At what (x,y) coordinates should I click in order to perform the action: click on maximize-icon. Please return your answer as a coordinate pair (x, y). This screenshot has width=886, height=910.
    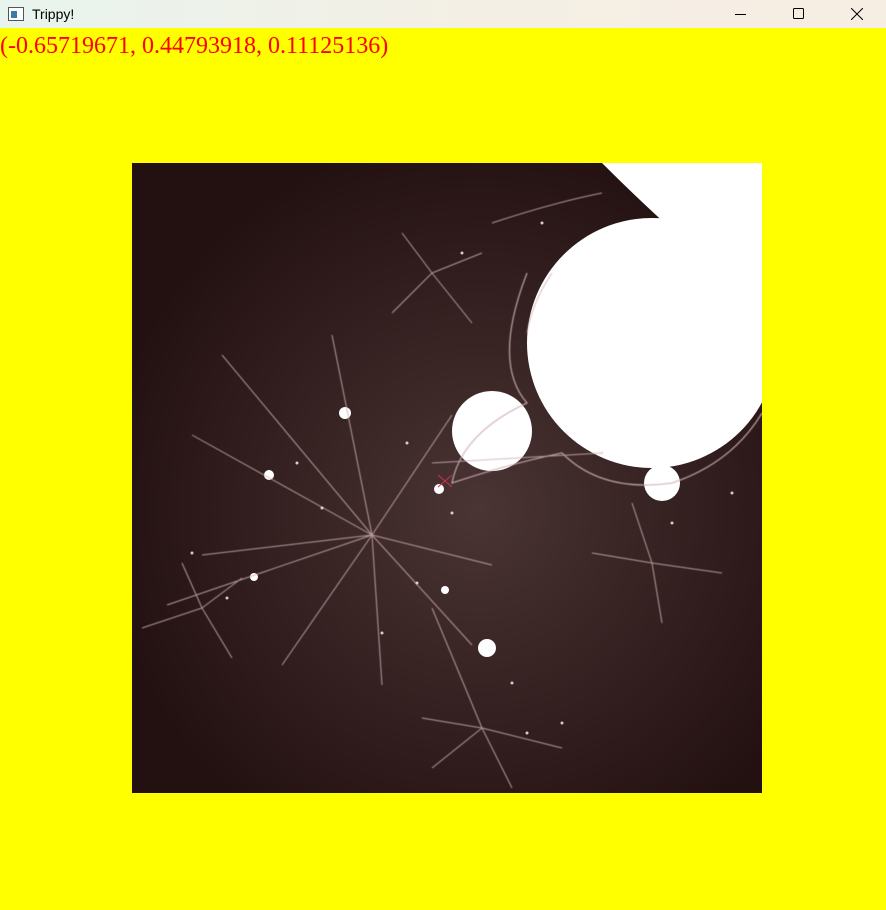
    Looking at the image, I should click on (798, 13).